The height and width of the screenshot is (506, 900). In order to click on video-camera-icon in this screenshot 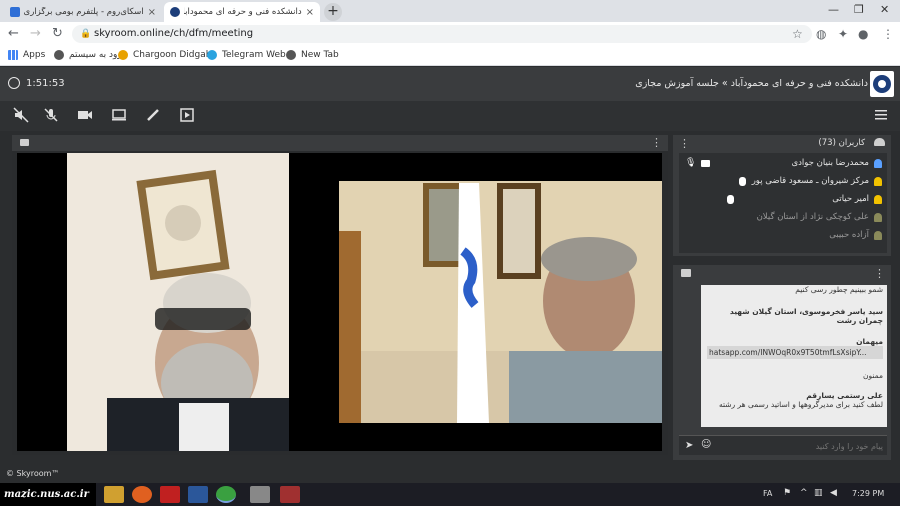, I will do `click(24, 142)`.